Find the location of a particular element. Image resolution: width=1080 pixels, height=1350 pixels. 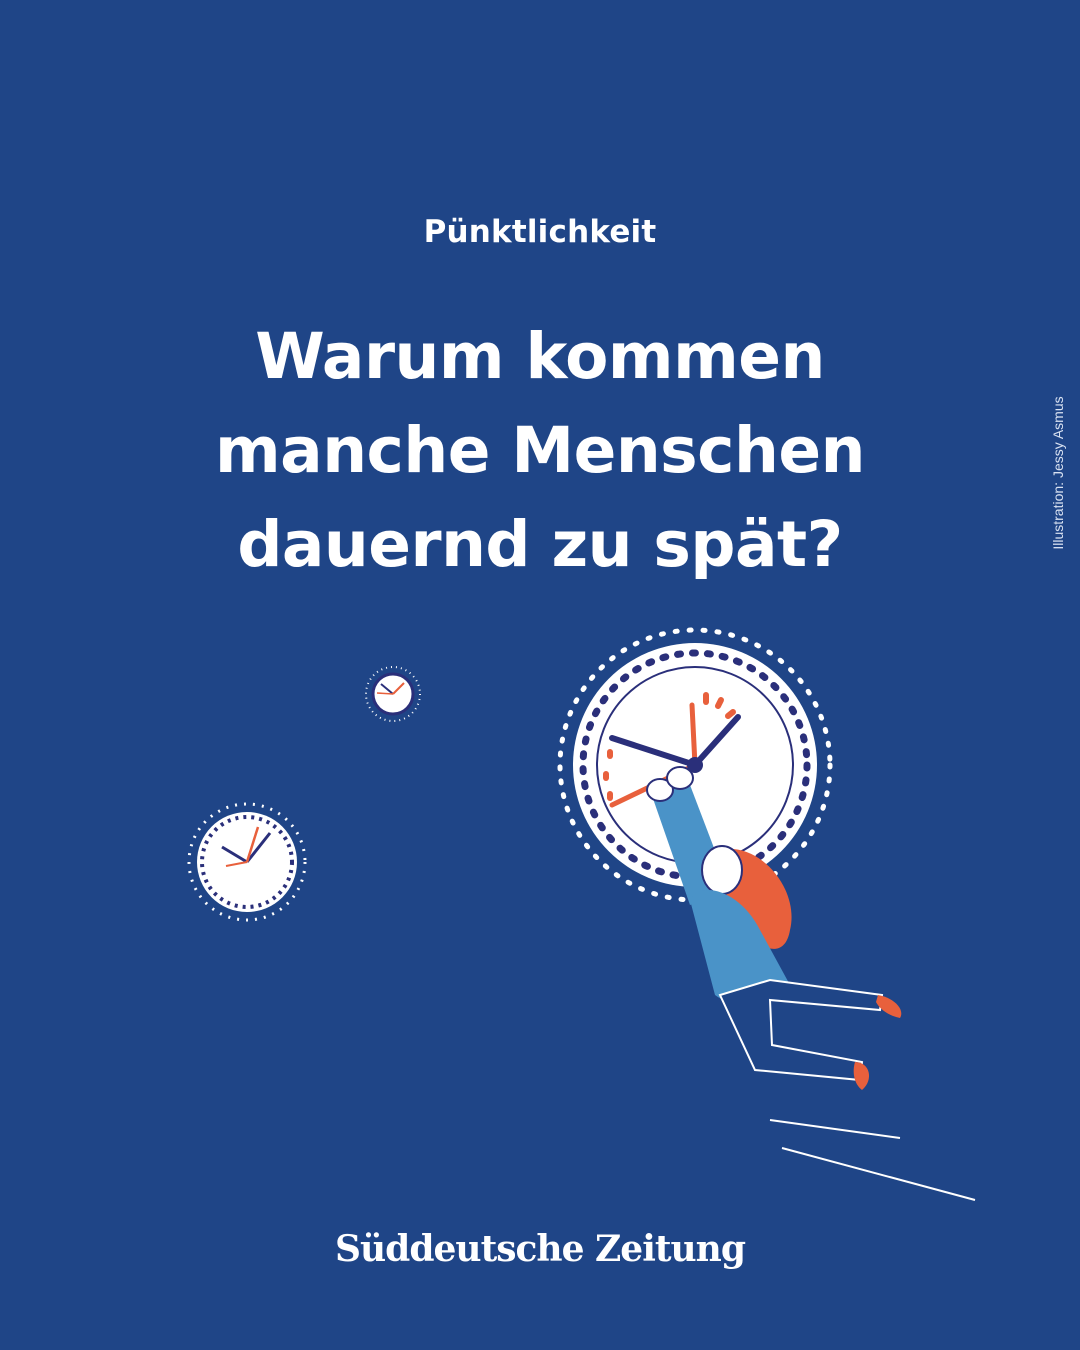

medium-clock-icon is located at coordinates (247, 862).